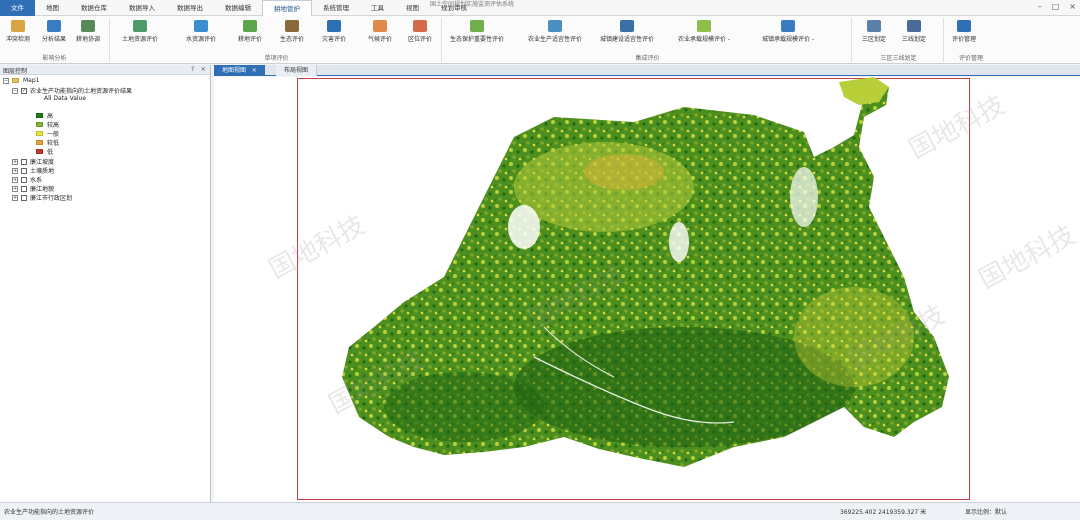 The image size is (1080, 520). I want to click on root-label: Map1, so click(31, 80).